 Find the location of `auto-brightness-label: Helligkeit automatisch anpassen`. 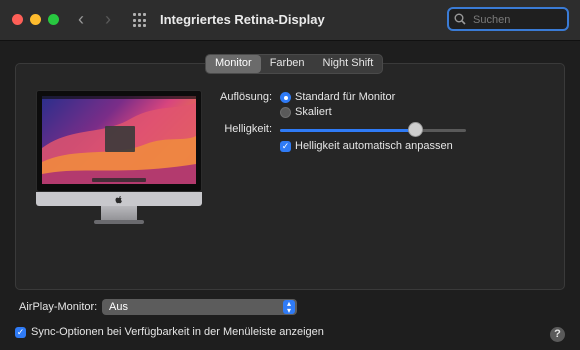

auto-brightness-label: Helligkeit automatisch anpassen is located at coordinates (374, 146).